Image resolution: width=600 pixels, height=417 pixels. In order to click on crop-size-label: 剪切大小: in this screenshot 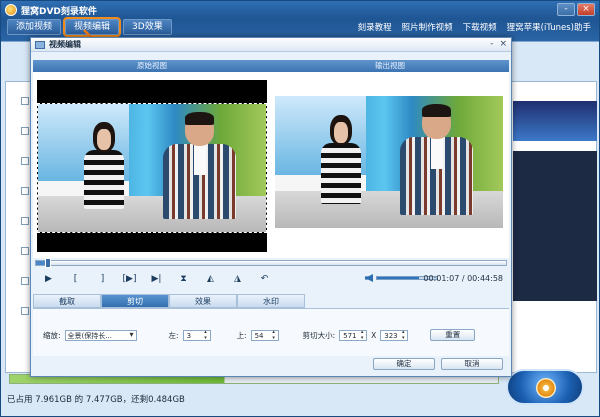, I will do `click(319, 335)`.